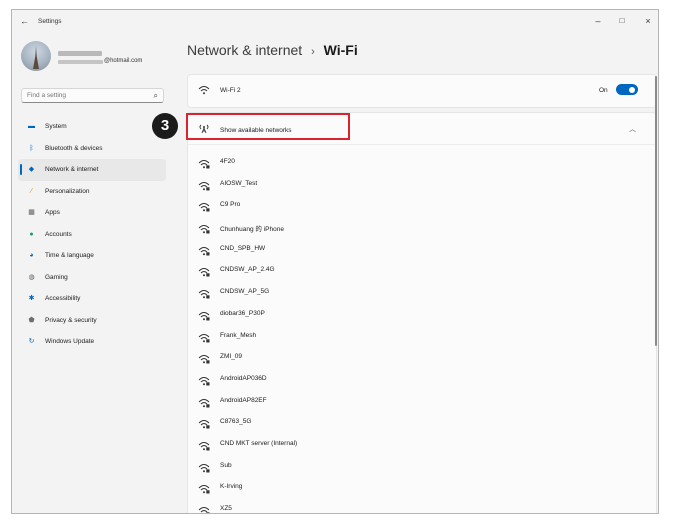 Image resolution: width=677 pixels, height=527 pixels. Describe the element at coordinates (598, 21) in the screenshot. I see `minimize-button: –` at that location.